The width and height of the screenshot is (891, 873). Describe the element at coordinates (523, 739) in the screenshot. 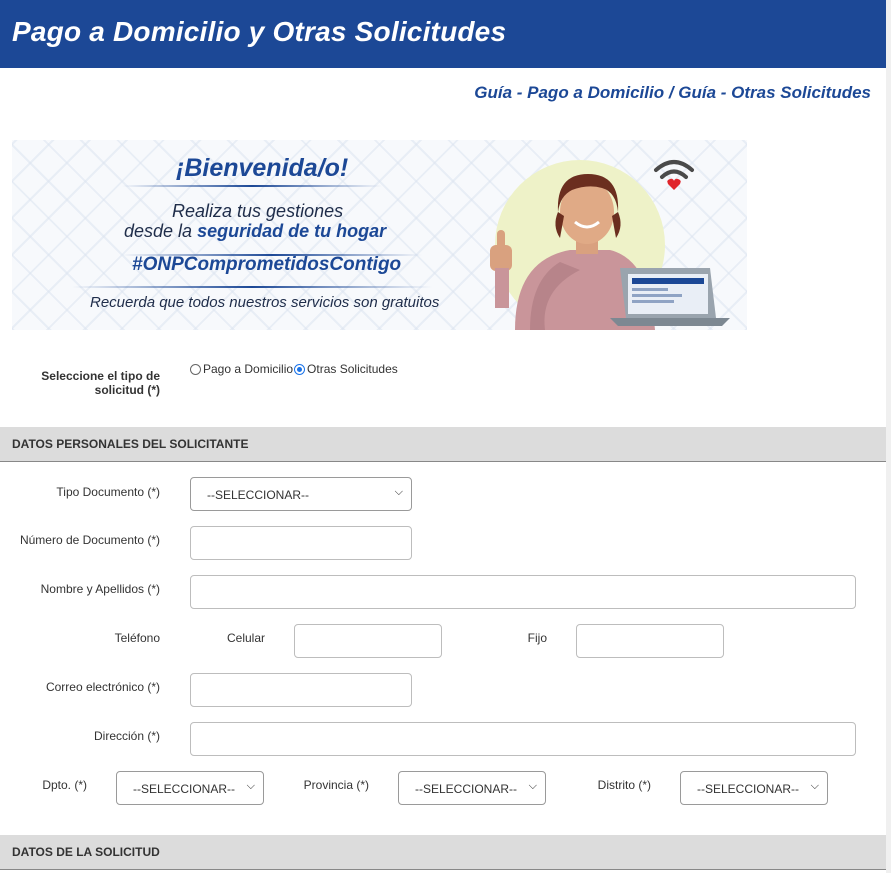

I see `address-input` at that location.